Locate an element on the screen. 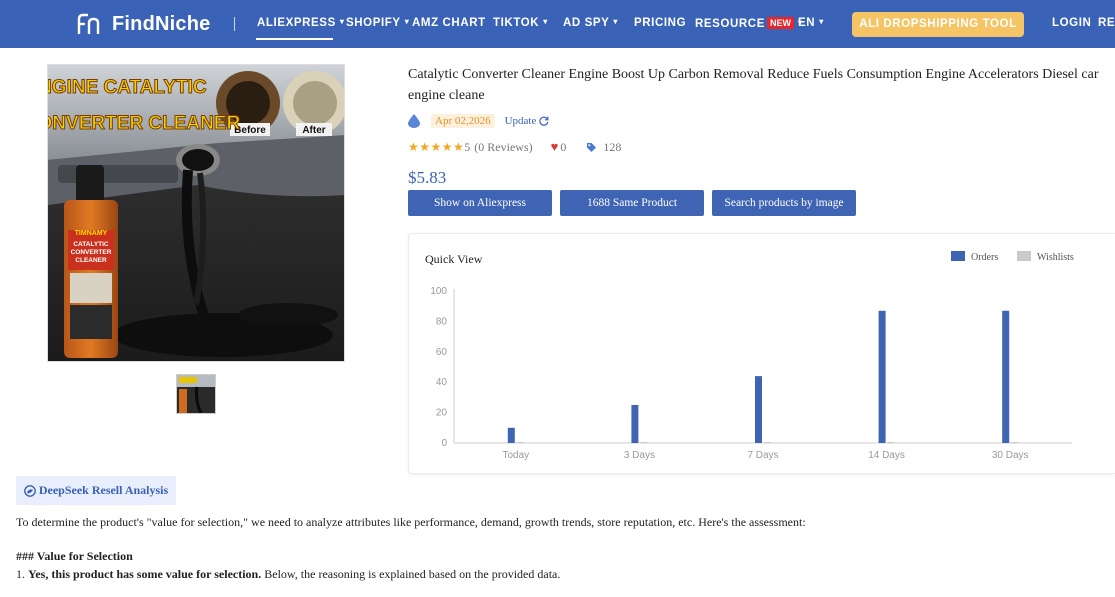  x-tick-label: 7 Days is located at coordinates (762, 455).